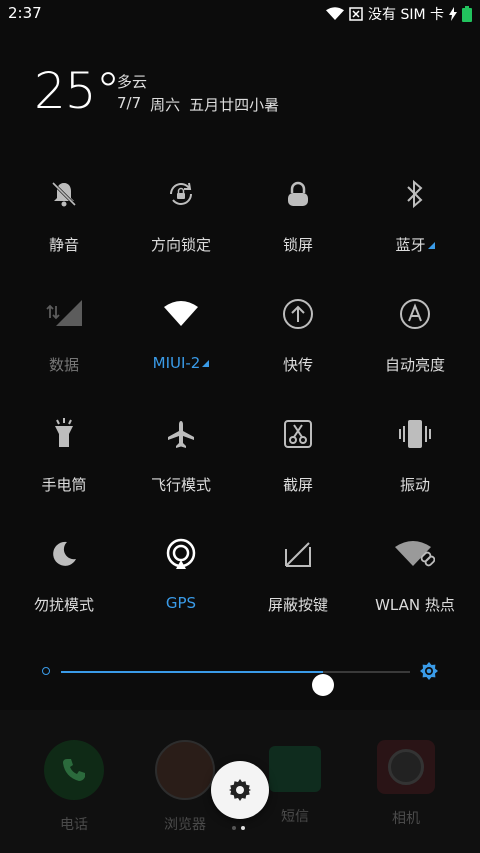 This screenshot has height=853, width=480. Describe the element at coordinates (415, 335) in the screenshot. I see `tile-auto-brightness: 自动亮度` at that location.